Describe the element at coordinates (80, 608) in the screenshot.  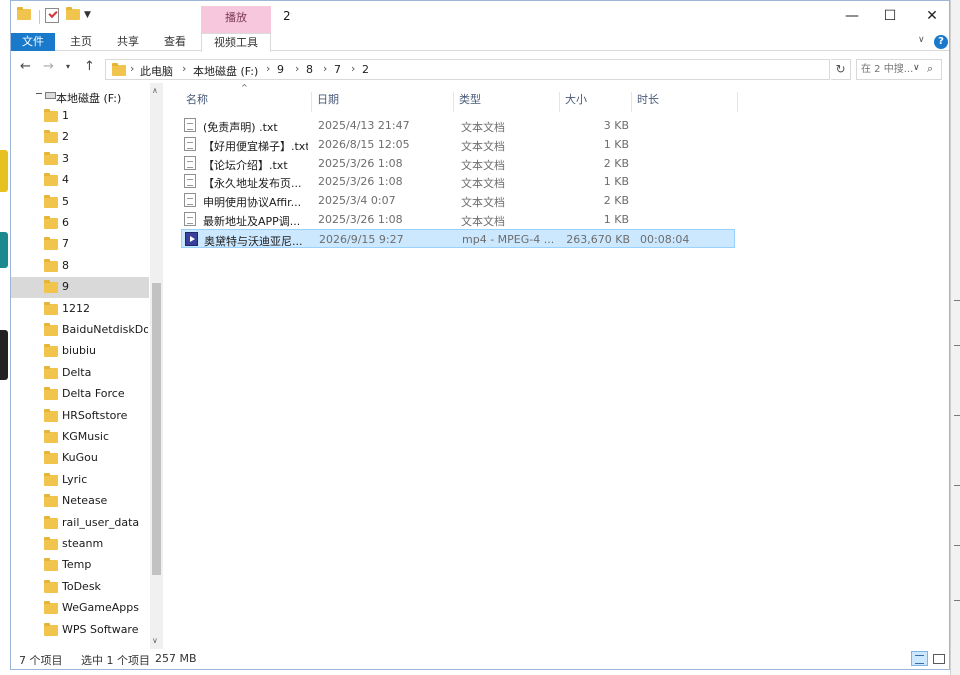
I see `sidebar-item-folder: WeGameApps` at that location.